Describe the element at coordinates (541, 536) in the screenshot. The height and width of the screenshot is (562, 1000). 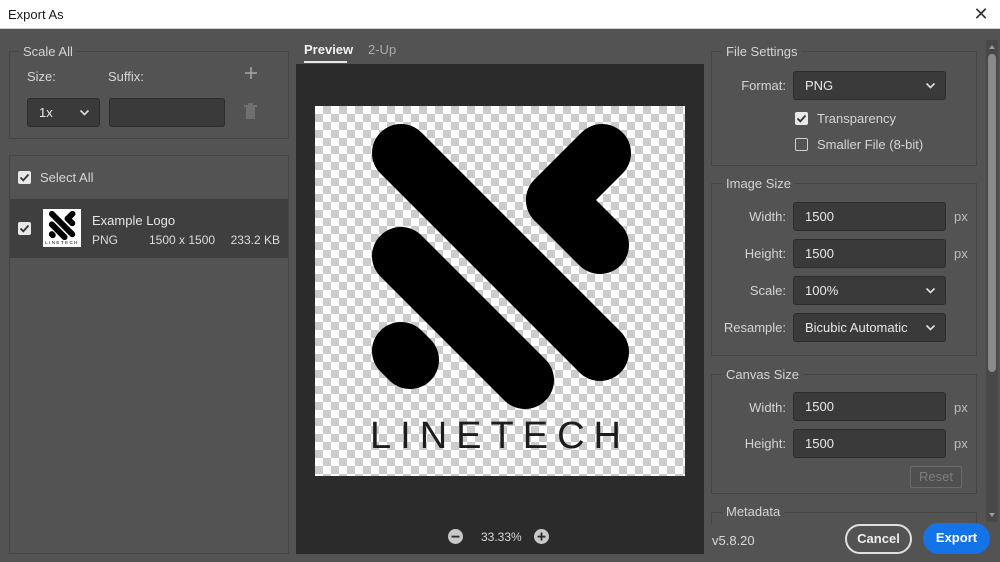
I see `zoom-in-icon` at that location.